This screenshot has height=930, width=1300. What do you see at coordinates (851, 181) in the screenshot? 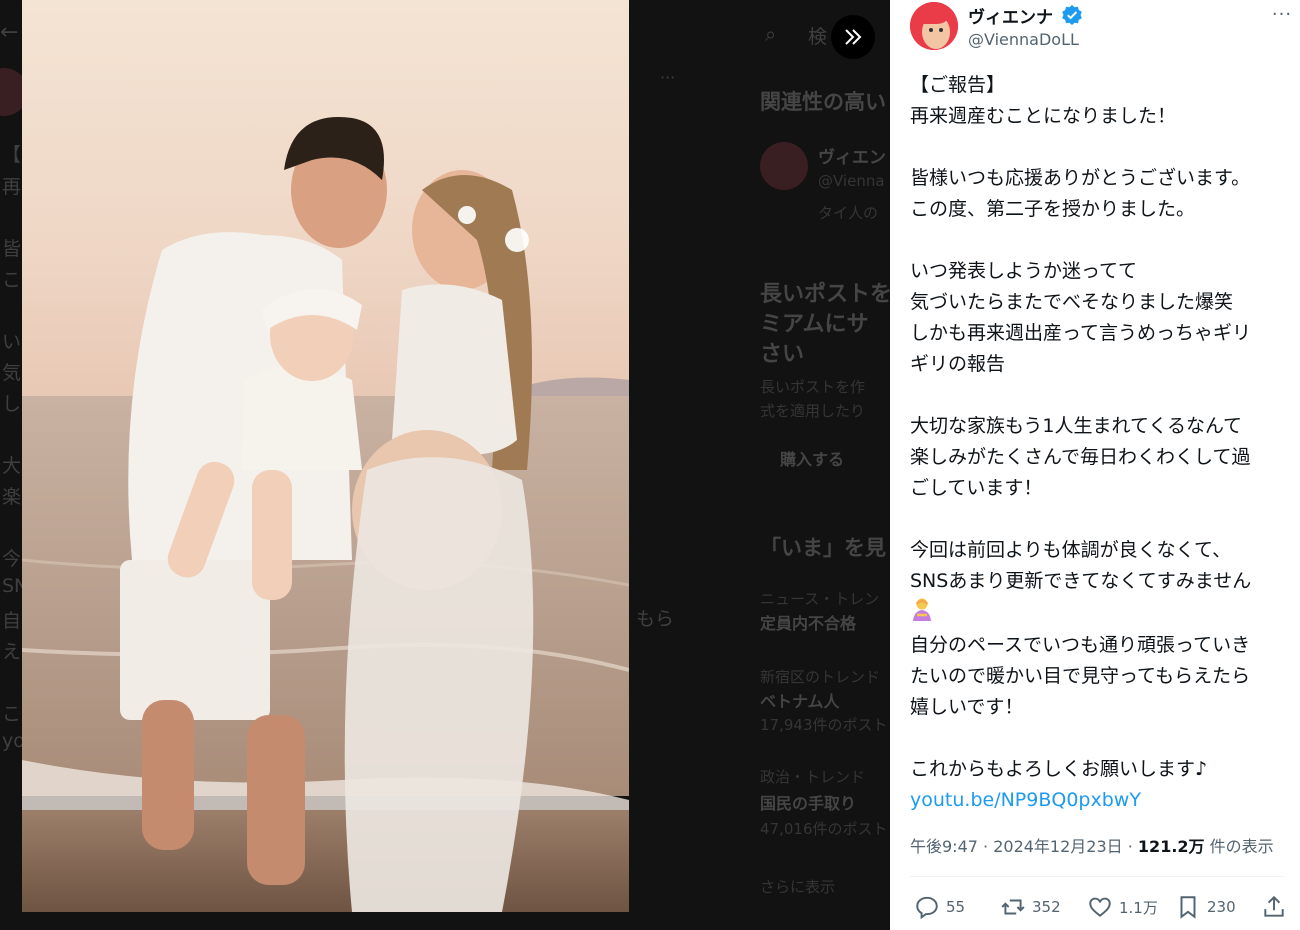
I see `background-related-handle: @Vienna` at bounding box center [851, 181].